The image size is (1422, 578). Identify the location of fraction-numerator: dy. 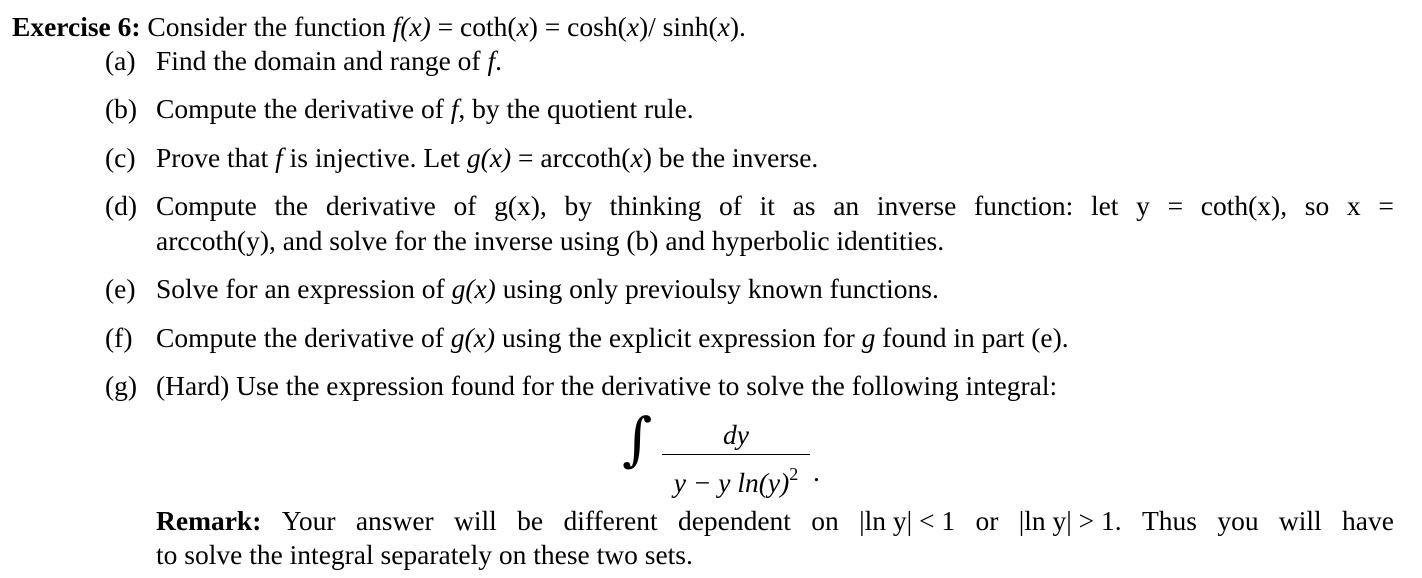
(736, 434).